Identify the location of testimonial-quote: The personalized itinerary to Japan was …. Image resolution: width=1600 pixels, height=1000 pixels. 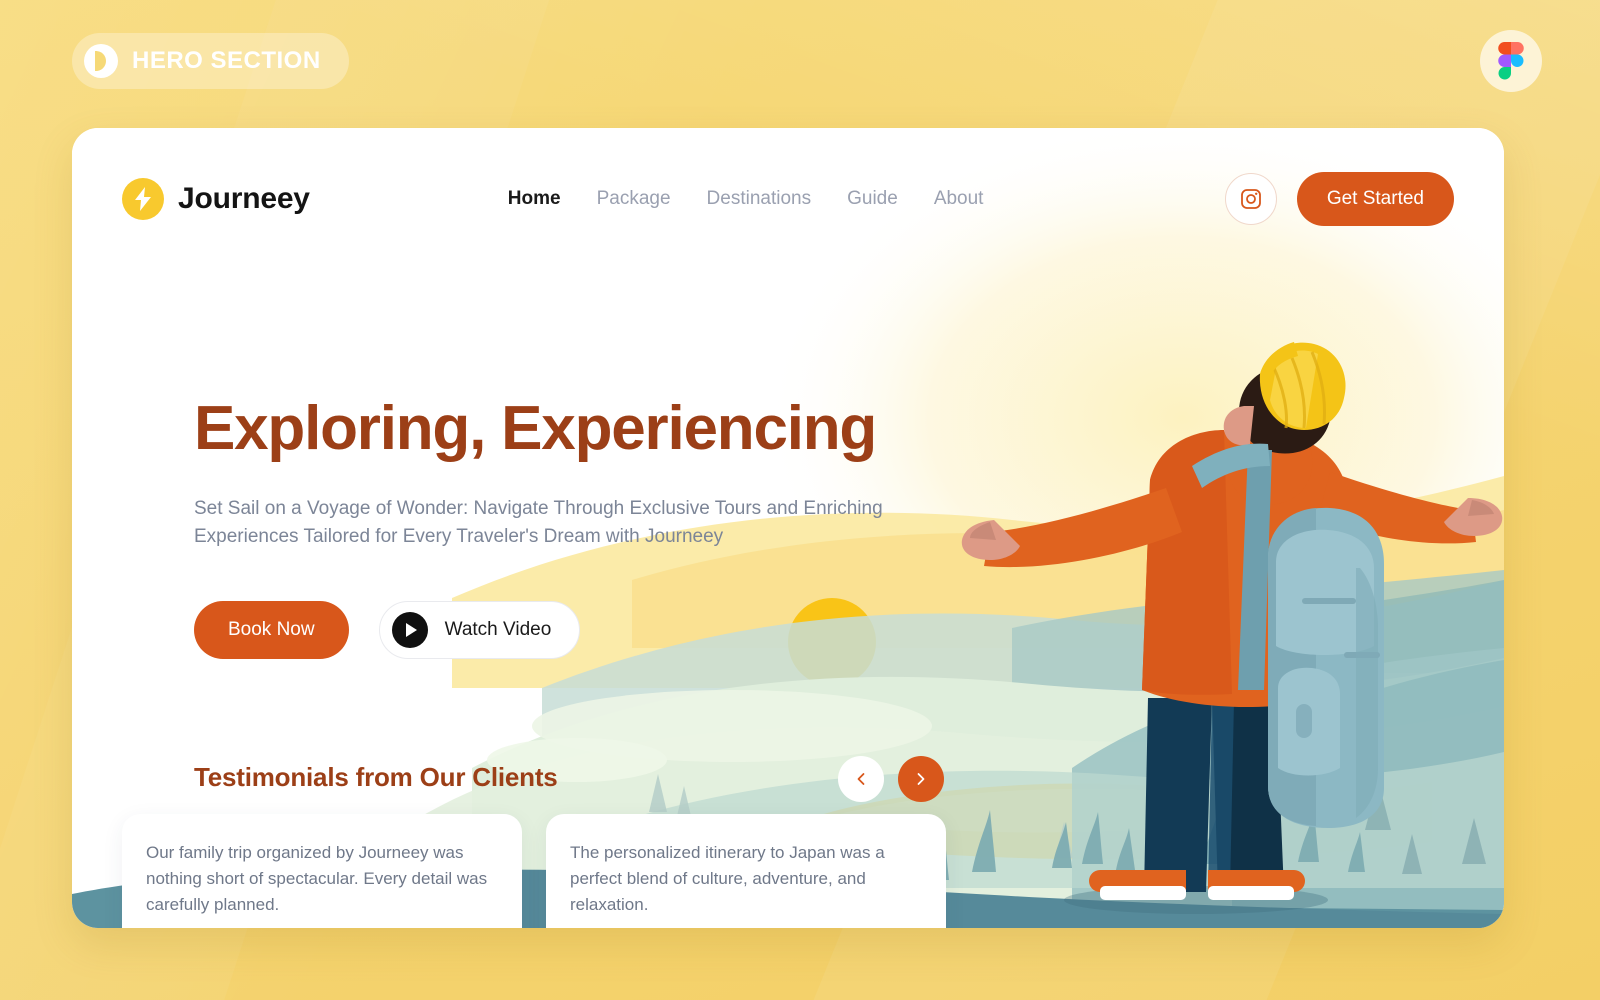
(727, 878).